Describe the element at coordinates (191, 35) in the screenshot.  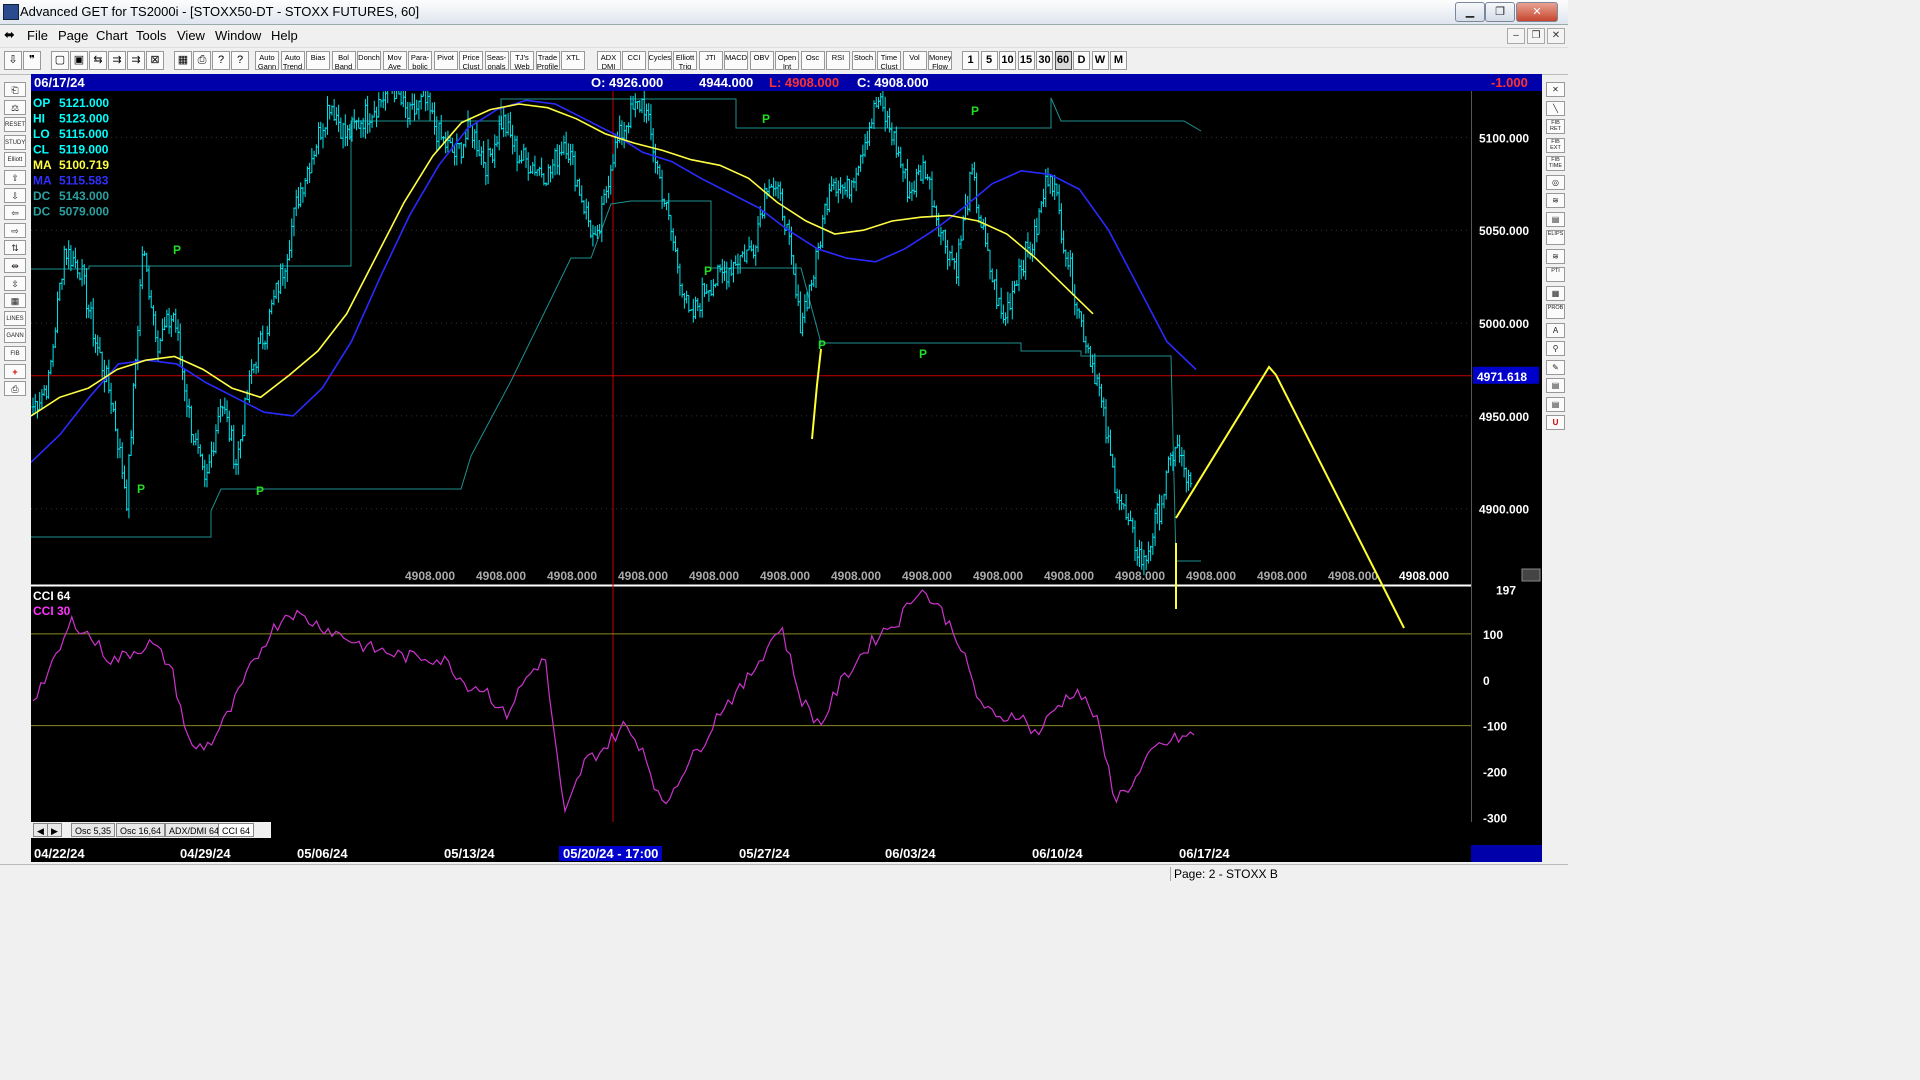
I see `menu-view: View` at that location.